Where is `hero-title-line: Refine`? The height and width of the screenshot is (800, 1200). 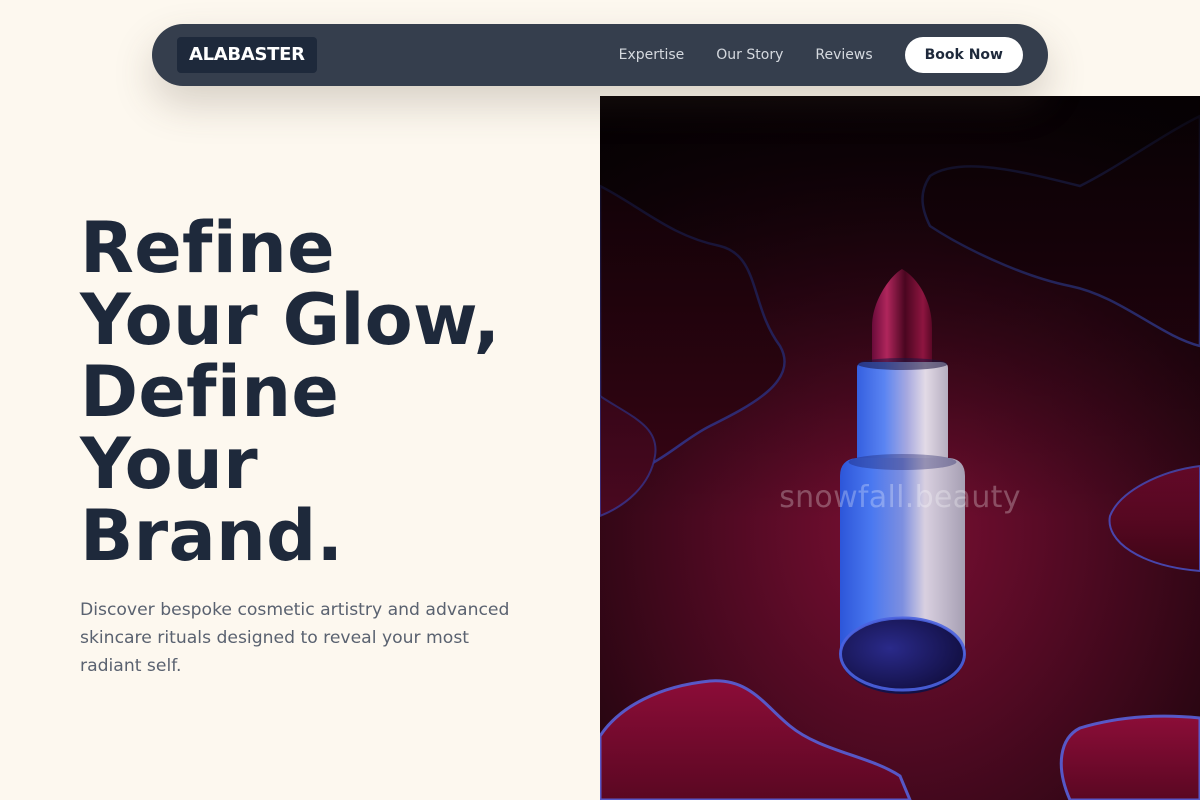 hero-title-line: Refine is located at coordinates (207, 248).